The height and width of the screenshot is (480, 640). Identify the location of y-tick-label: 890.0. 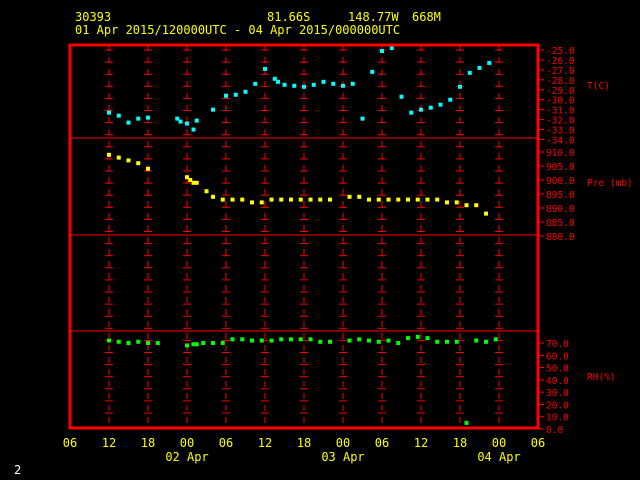
(560, 209).